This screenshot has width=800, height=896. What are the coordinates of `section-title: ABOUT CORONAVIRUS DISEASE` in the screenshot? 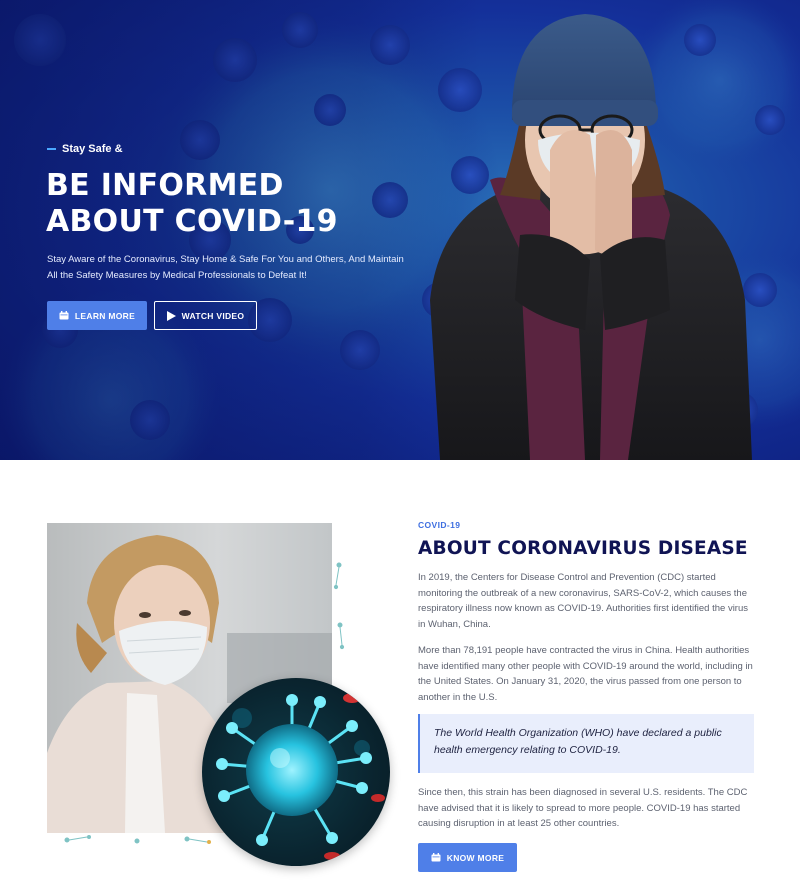 It's located at (583, 548).